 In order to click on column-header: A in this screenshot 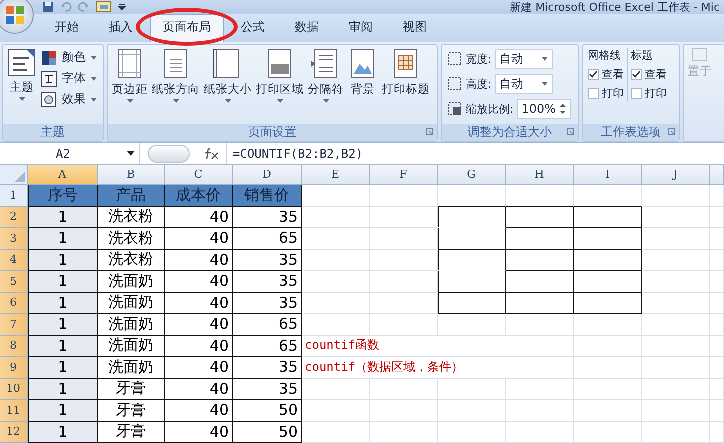, I will do `click(63, 175)`.